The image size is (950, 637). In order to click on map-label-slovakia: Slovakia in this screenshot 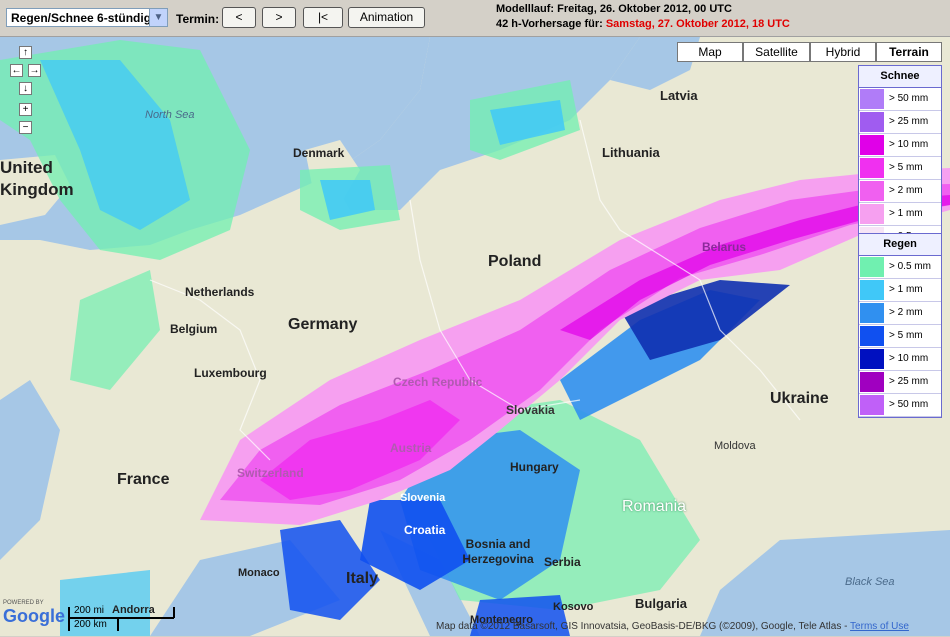, I will do `click(530, 410)`.